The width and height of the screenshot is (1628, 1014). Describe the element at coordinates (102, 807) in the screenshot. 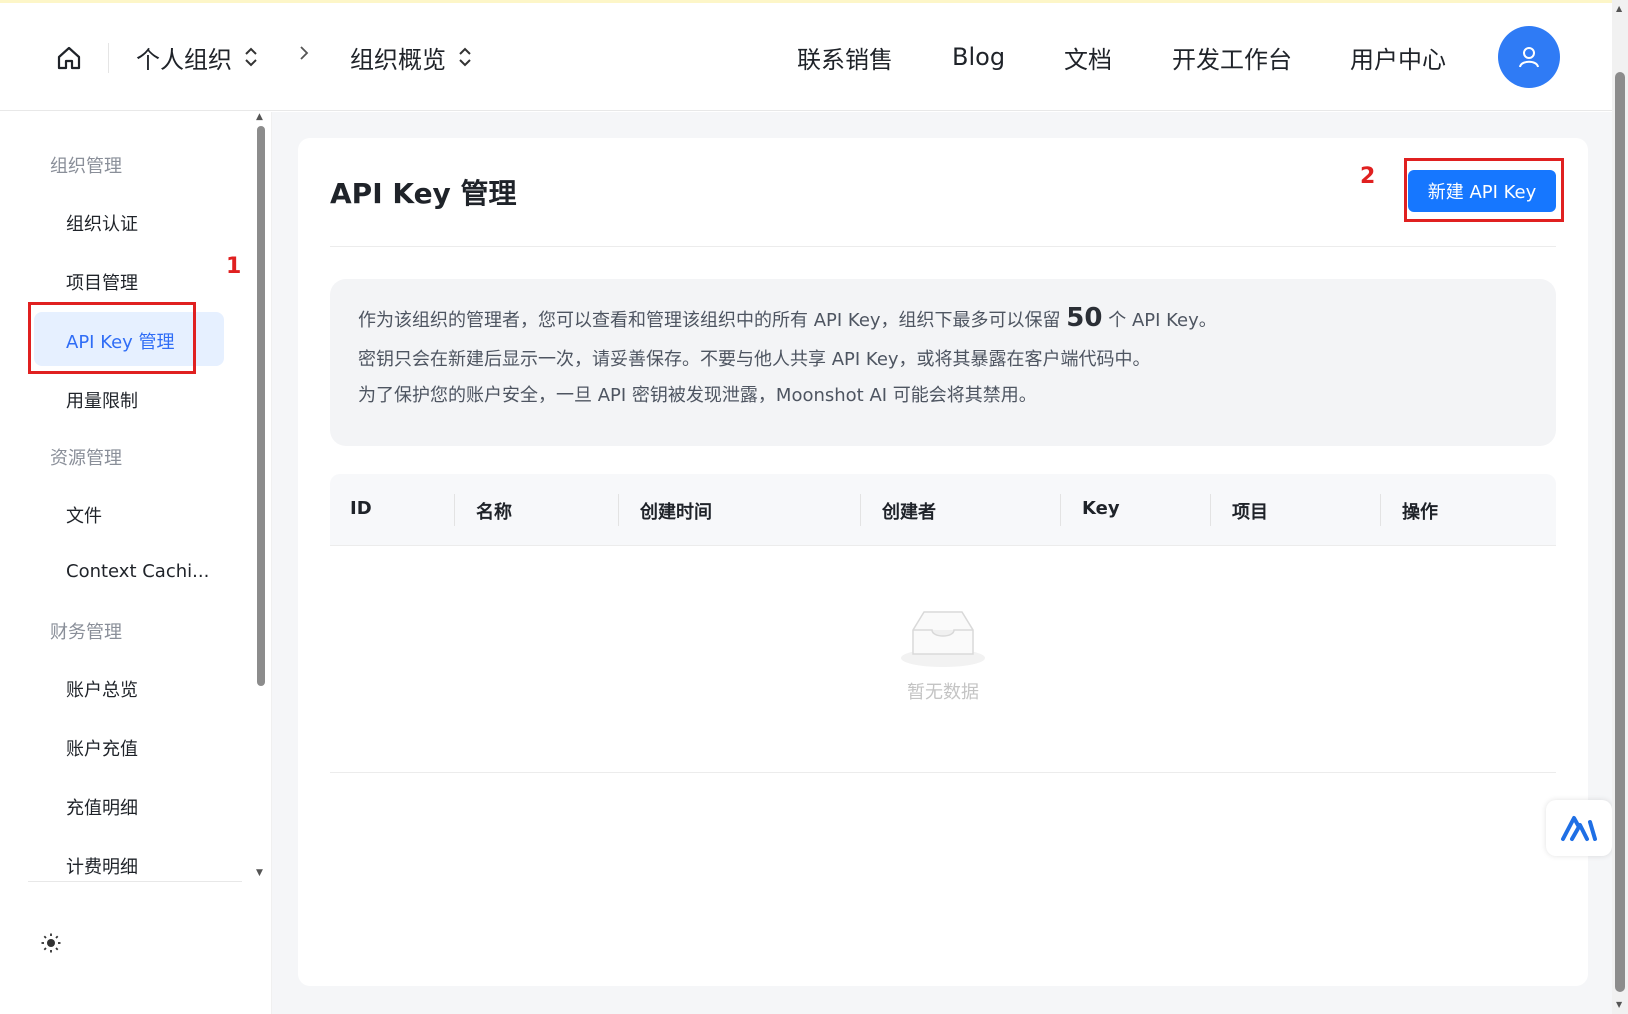

I see `sidebar-item-recharge-details: 充值明细` at that location.